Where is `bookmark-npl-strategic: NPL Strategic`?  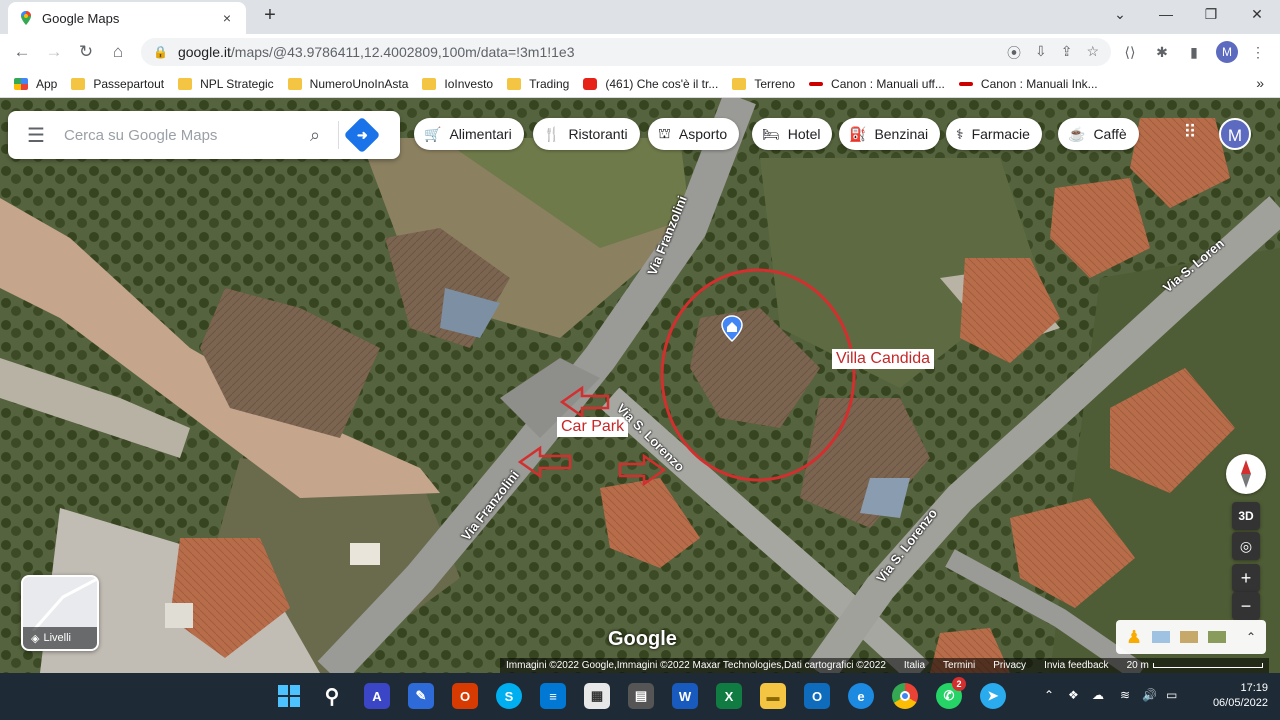 bookmark-npl-strategic: NPL Strategic is located at coordinates (226, 84).